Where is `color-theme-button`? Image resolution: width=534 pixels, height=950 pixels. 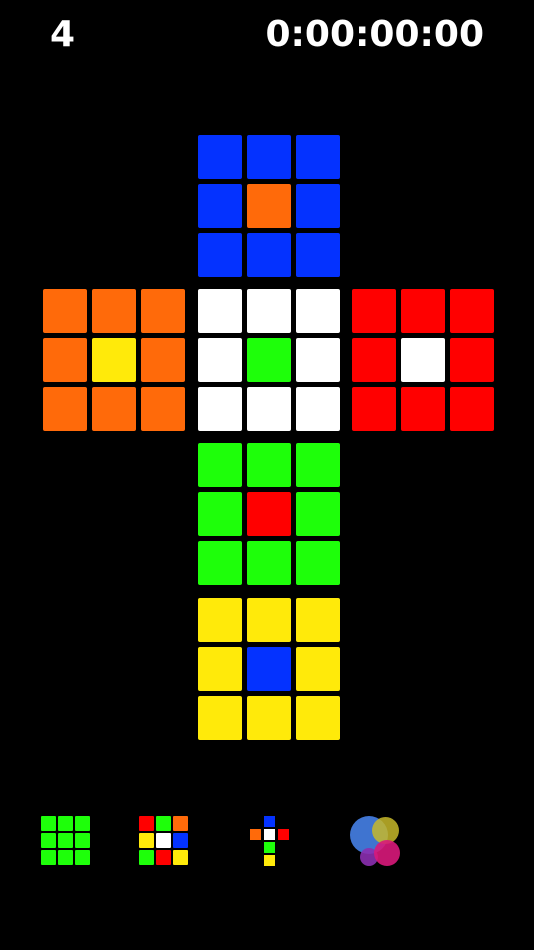
color-theme-button is located at coordinates (376, 842).